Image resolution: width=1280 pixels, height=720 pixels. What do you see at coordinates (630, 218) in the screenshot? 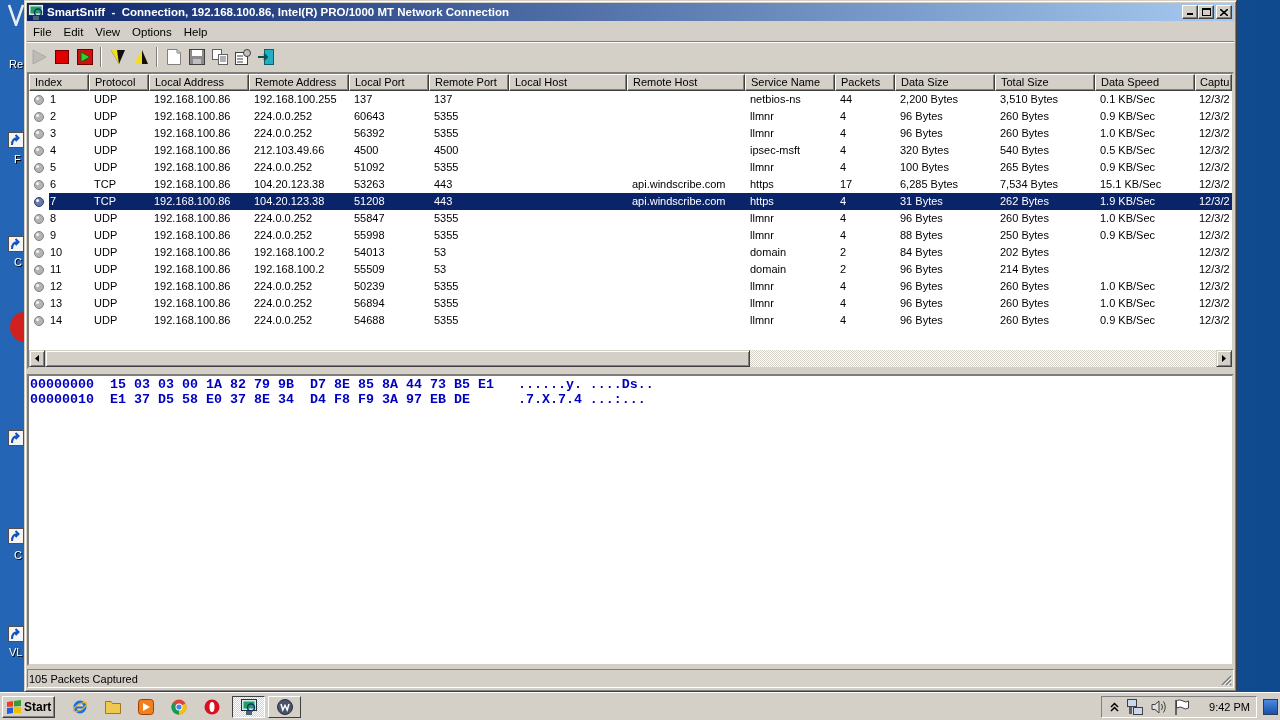
I see `table-row: 8 UDP 192.168.100.86 224.0.0.252 55847 5355 llmnr 4 96 Bytes 260 Bytes 1.0 KB/Sec 12/3/2` at bounding box center [630, 218].